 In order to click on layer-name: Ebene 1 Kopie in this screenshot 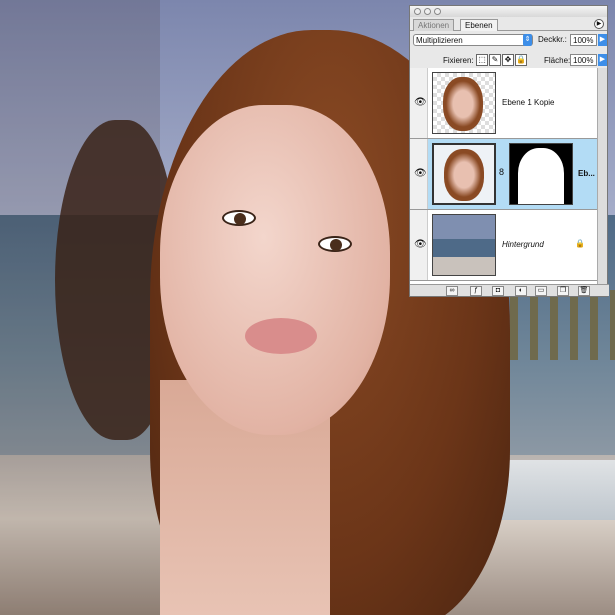, I will do `click(528, 102)`.